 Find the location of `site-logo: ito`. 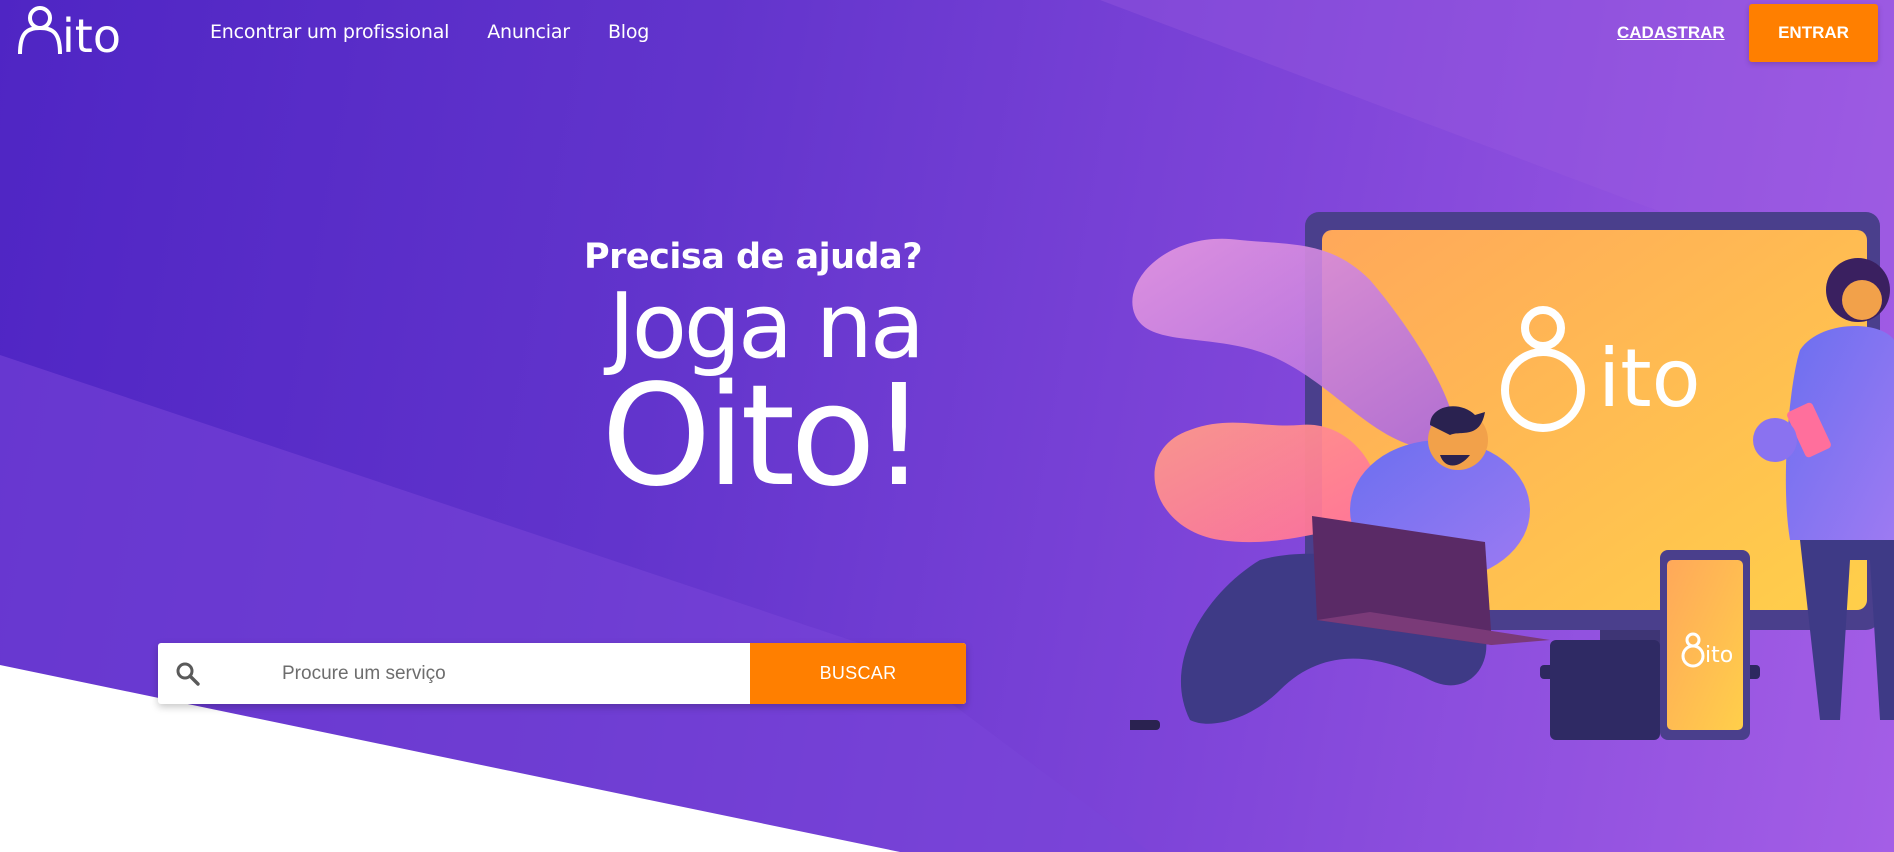

site-logo: ito is located at coordinates (80, 30).